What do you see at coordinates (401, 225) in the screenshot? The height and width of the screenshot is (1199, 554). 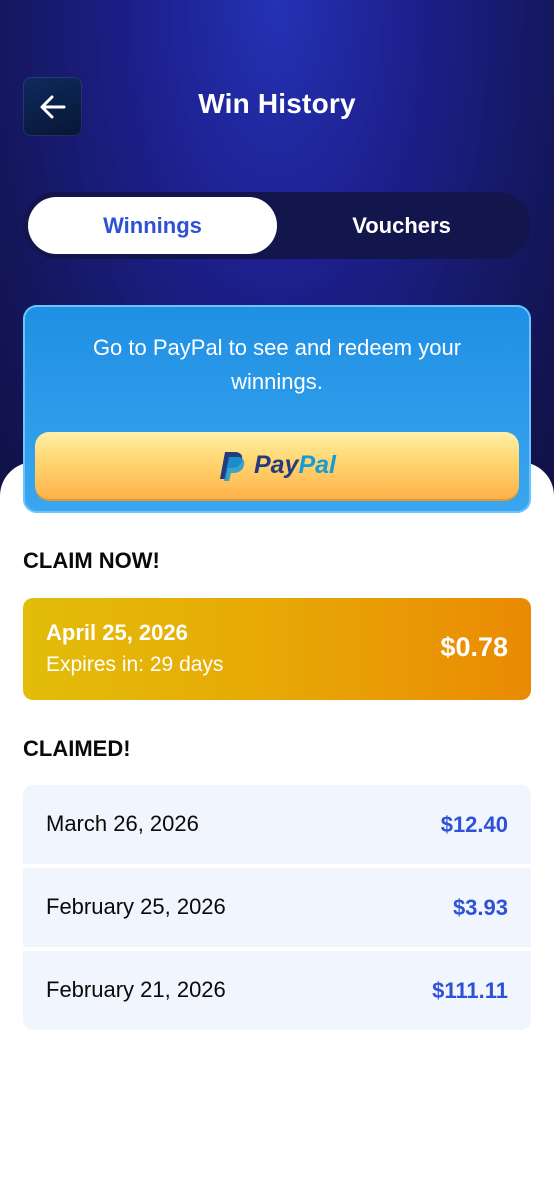 I see `tab-vouchers: Vouchers` at bounding box center [401, 225].